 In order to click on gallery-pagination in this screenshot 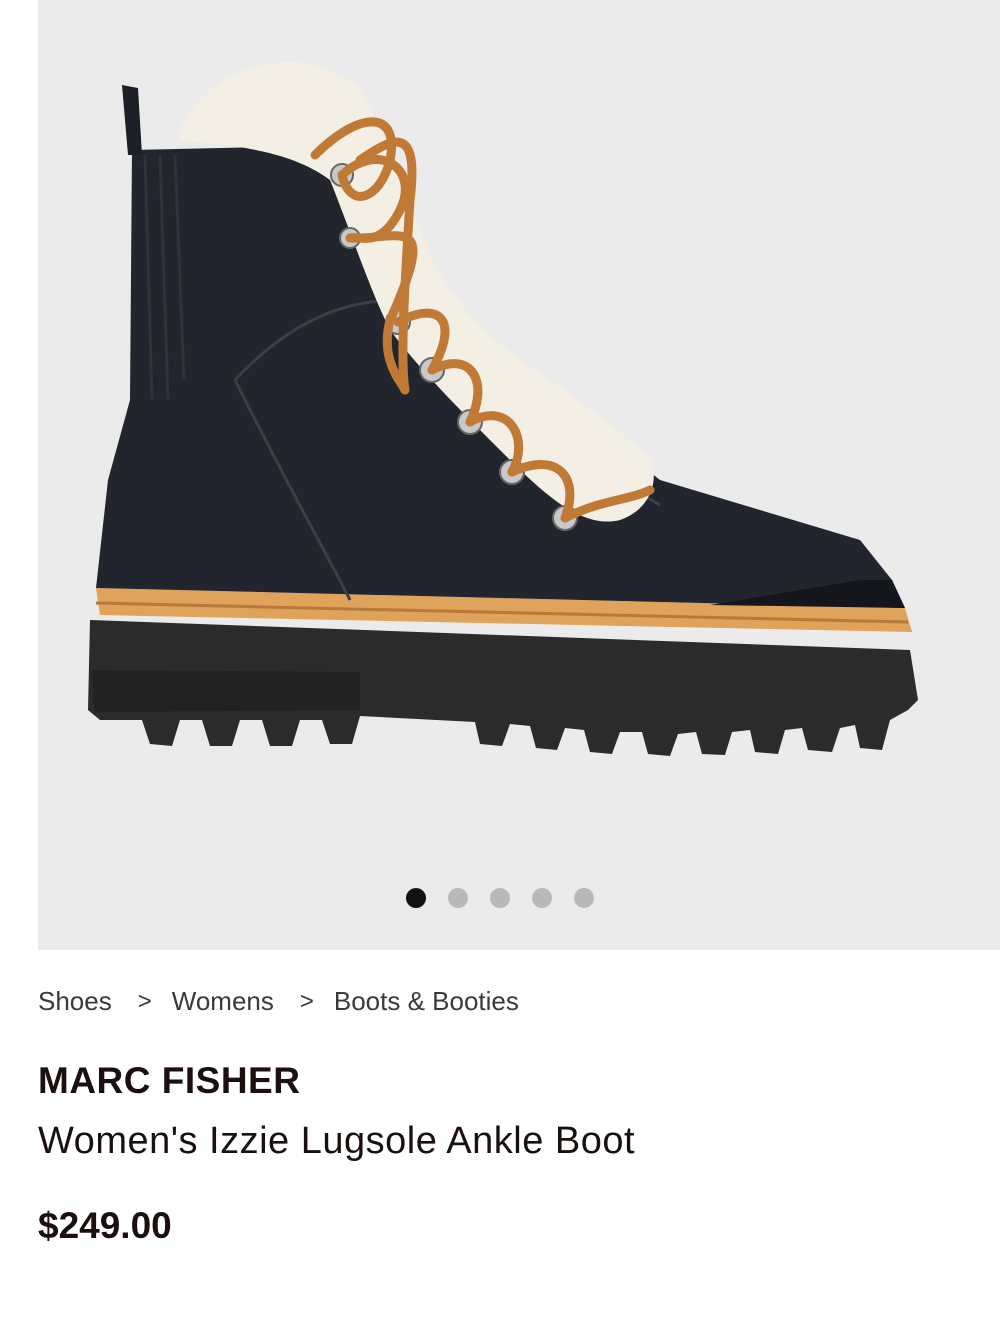, I will do `click(500, 898)`.